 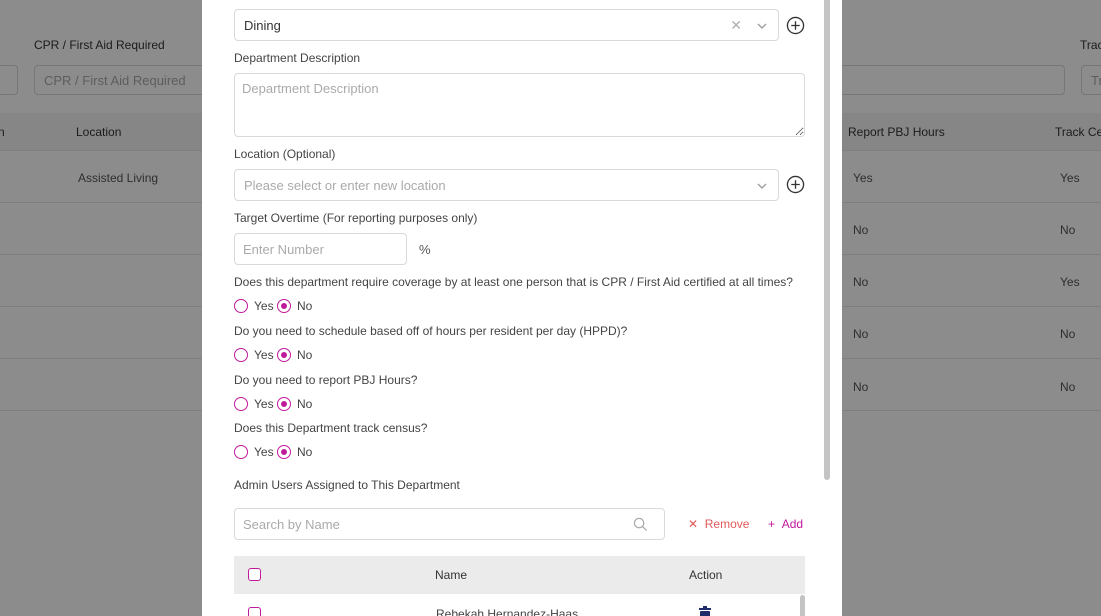 I want to click on table-row: Rebekah Hernandez-Haas, so click(x=519, y=605).